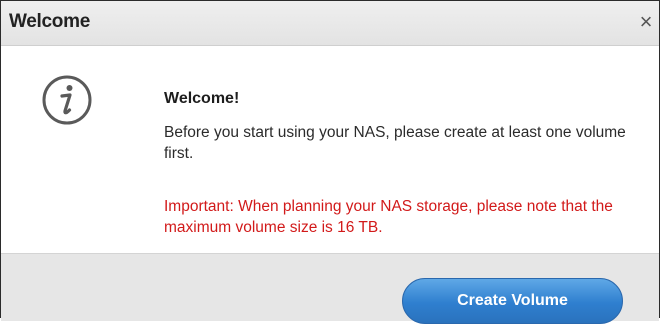  What do you see at coordinates (512, 301) in the screenshot?
I see `create-volume-button: Create Volume` at bounding box center [512, 301].